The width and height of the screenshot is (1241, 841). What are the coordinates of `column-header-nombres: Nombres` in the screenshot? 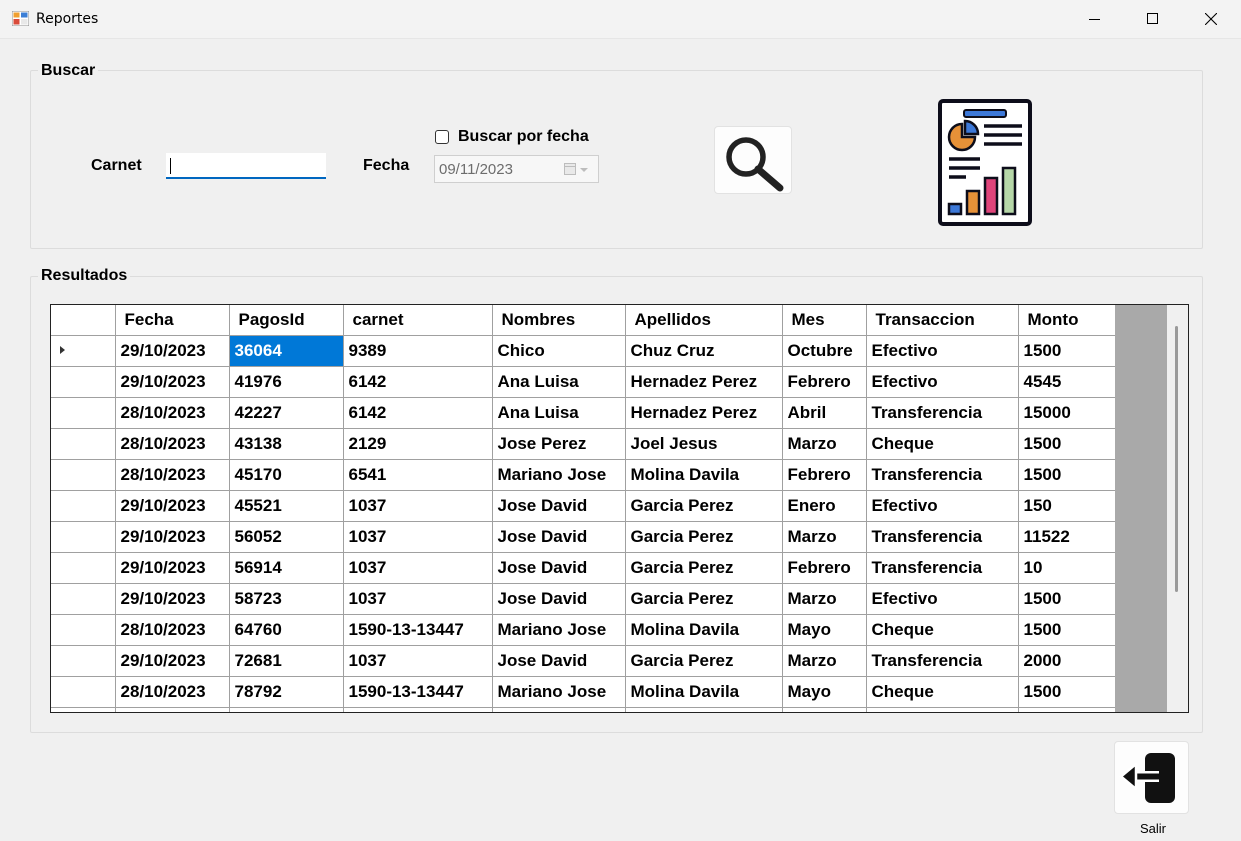 It's located at (559, 320).